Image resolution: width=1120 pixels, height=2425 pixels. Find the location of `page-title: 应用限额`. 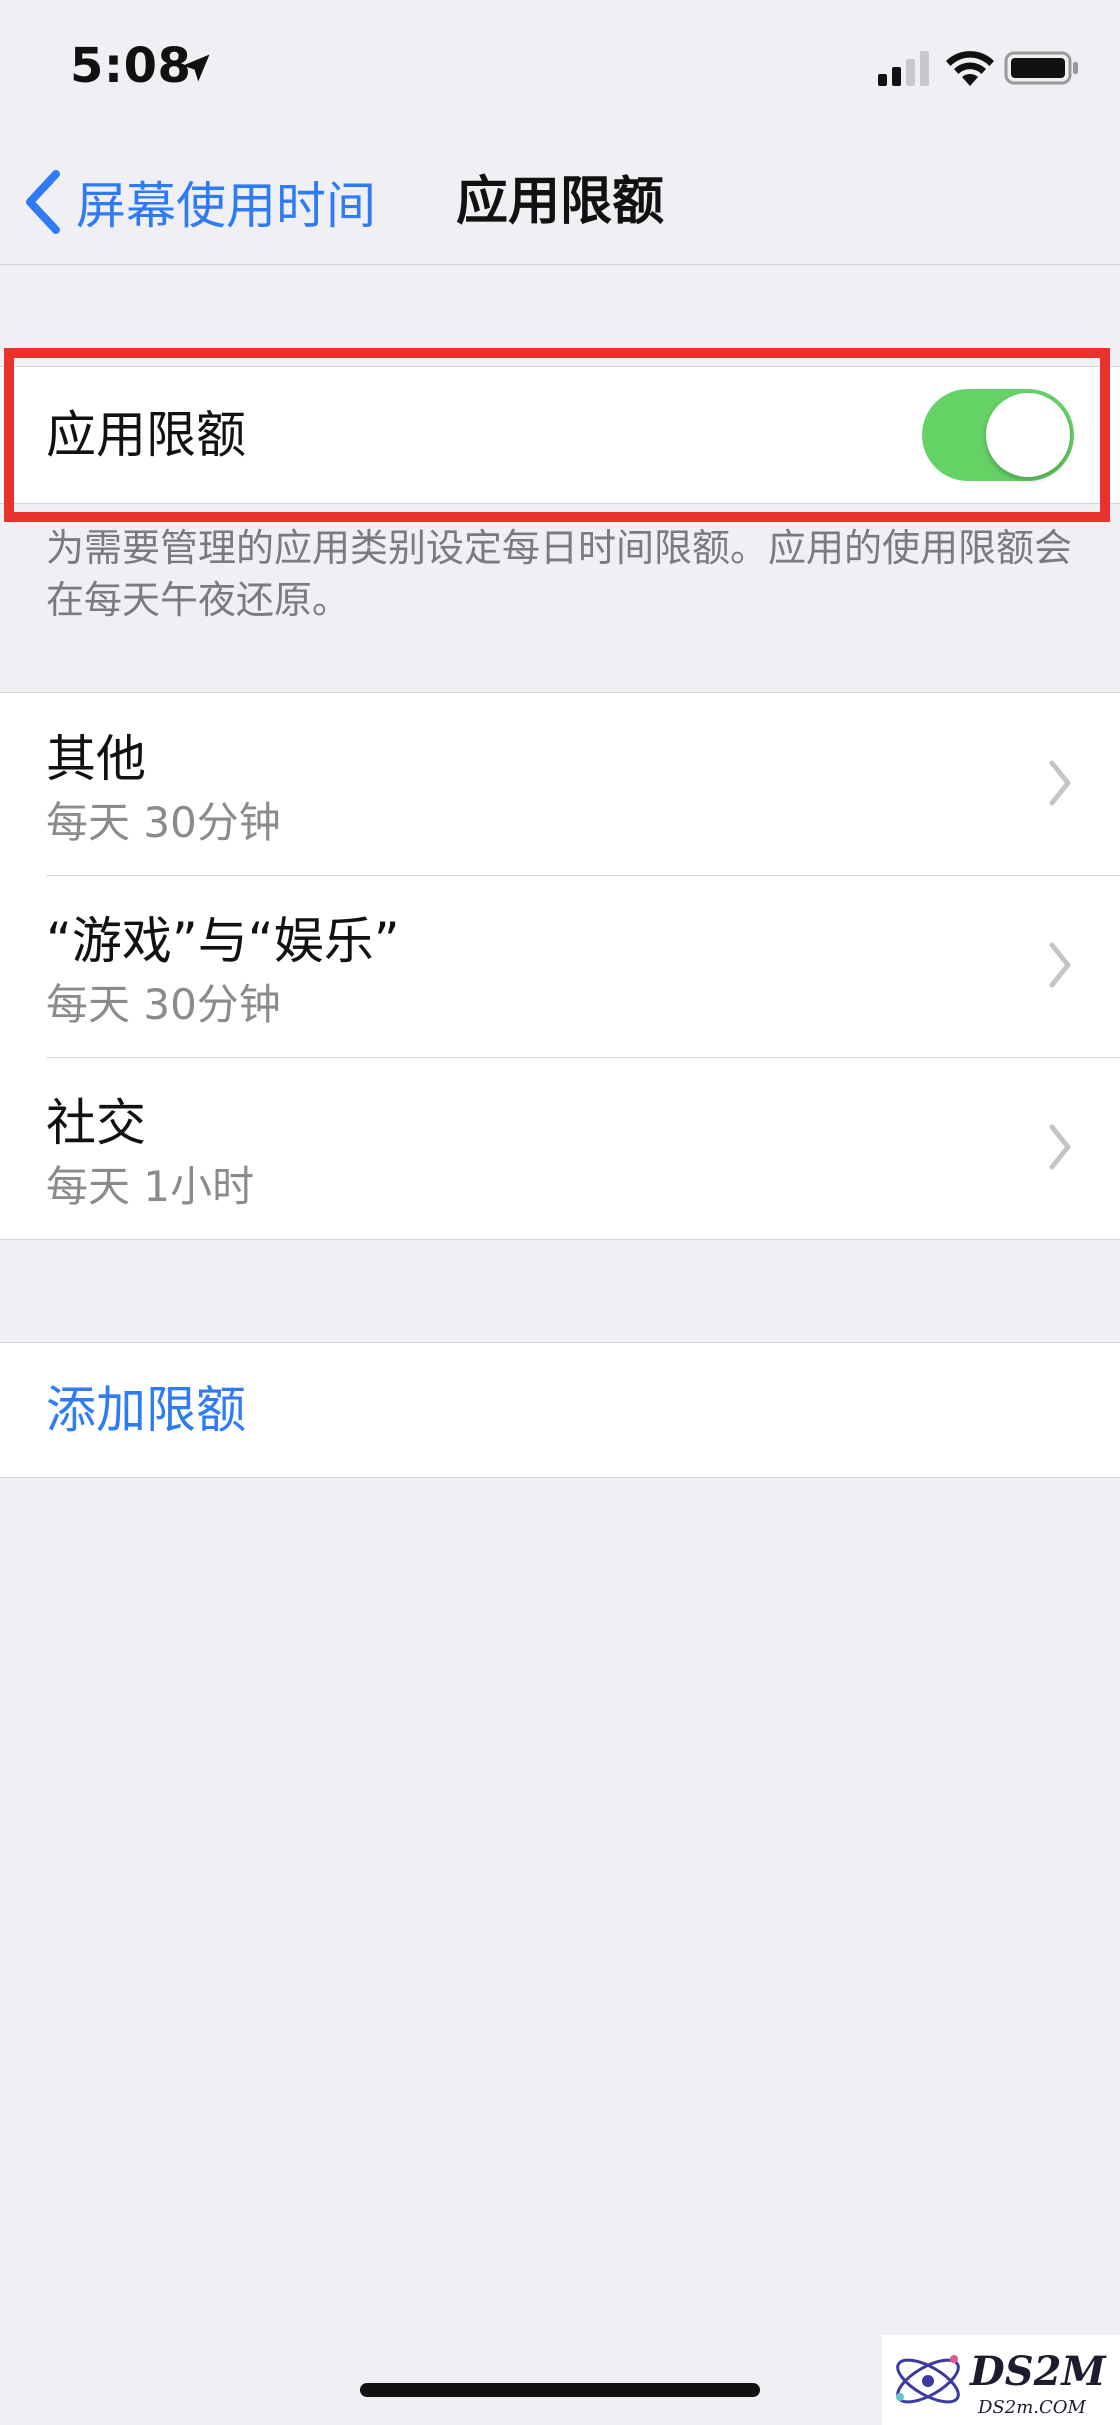

page-title: 应用限额 is located at coordinates (559, 202).